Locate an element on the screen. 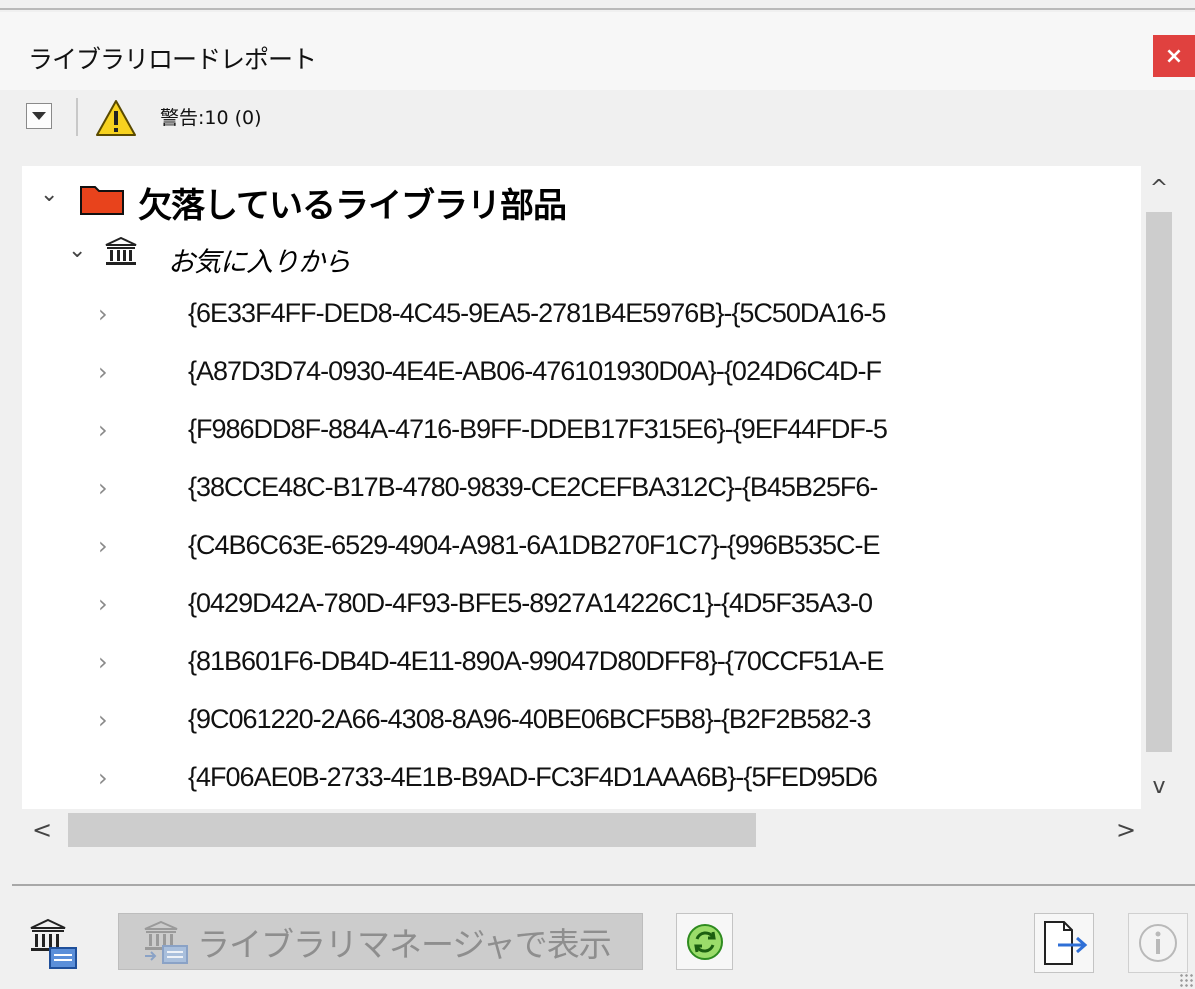 This screenshot has height=989, width=1195. scroll-right-button: > is located at coordinates (1126, 830).